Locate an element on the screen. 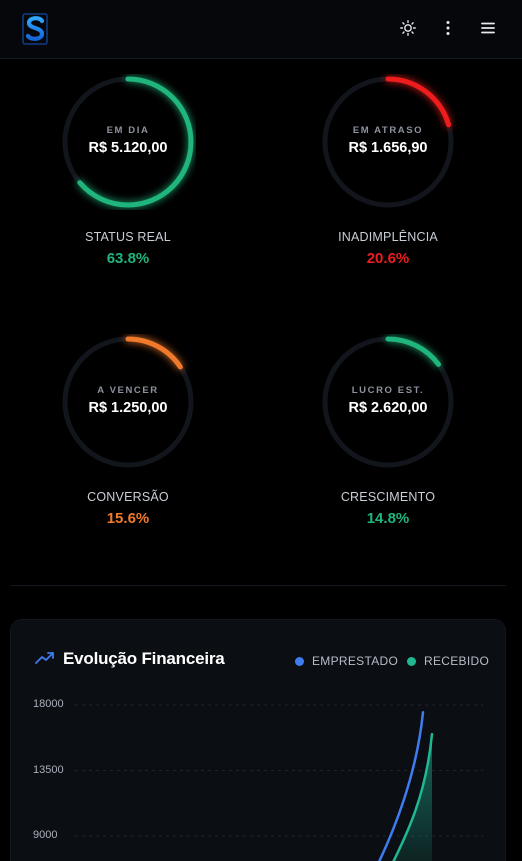 The image size is (522, 861). theme-toggle-button is located at coordinates (408, 28).